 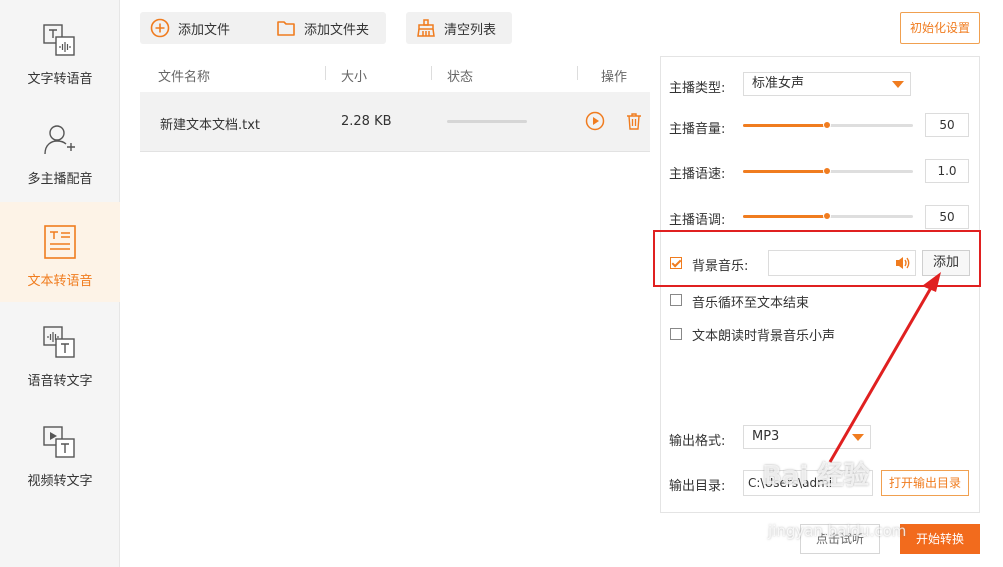 I want to click on sidebar-item-document-to-speech: 文本转语音, so click(x=60, y=252).